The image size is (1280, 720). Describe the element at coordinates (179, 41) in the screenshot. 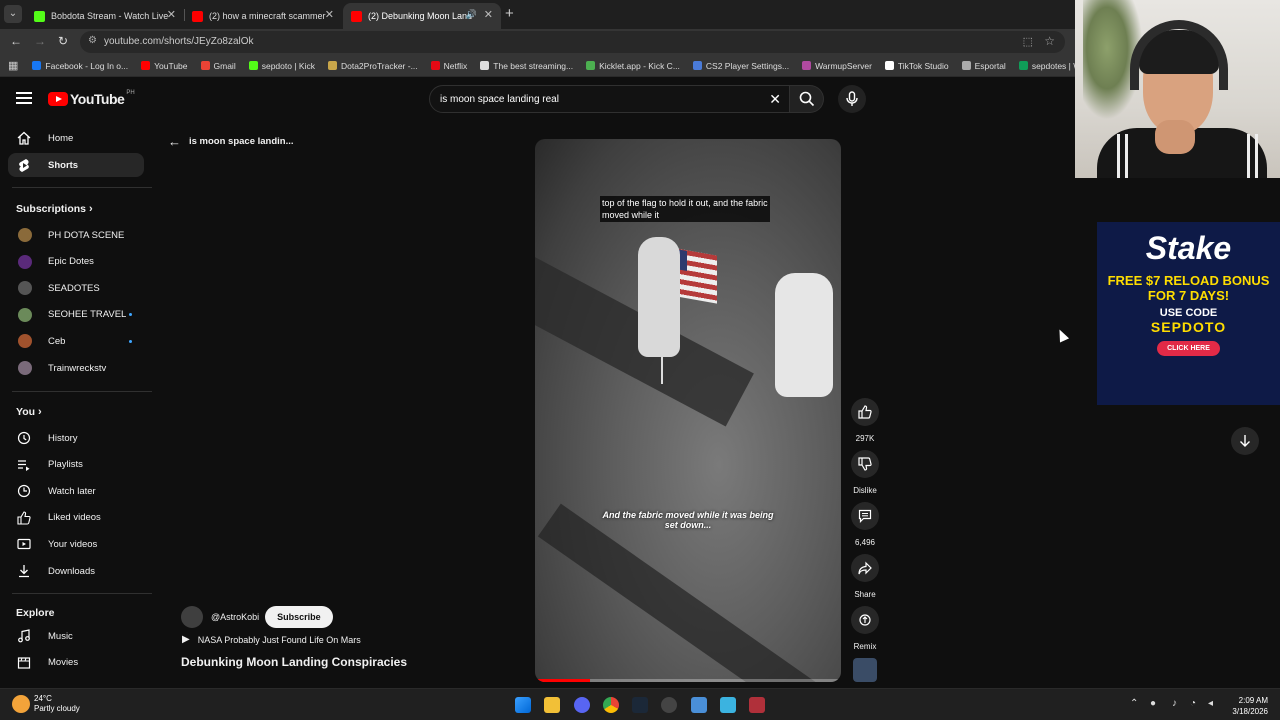

I see `url-text: youtube.com/shorts/JEyZo8zalOk` at that location.